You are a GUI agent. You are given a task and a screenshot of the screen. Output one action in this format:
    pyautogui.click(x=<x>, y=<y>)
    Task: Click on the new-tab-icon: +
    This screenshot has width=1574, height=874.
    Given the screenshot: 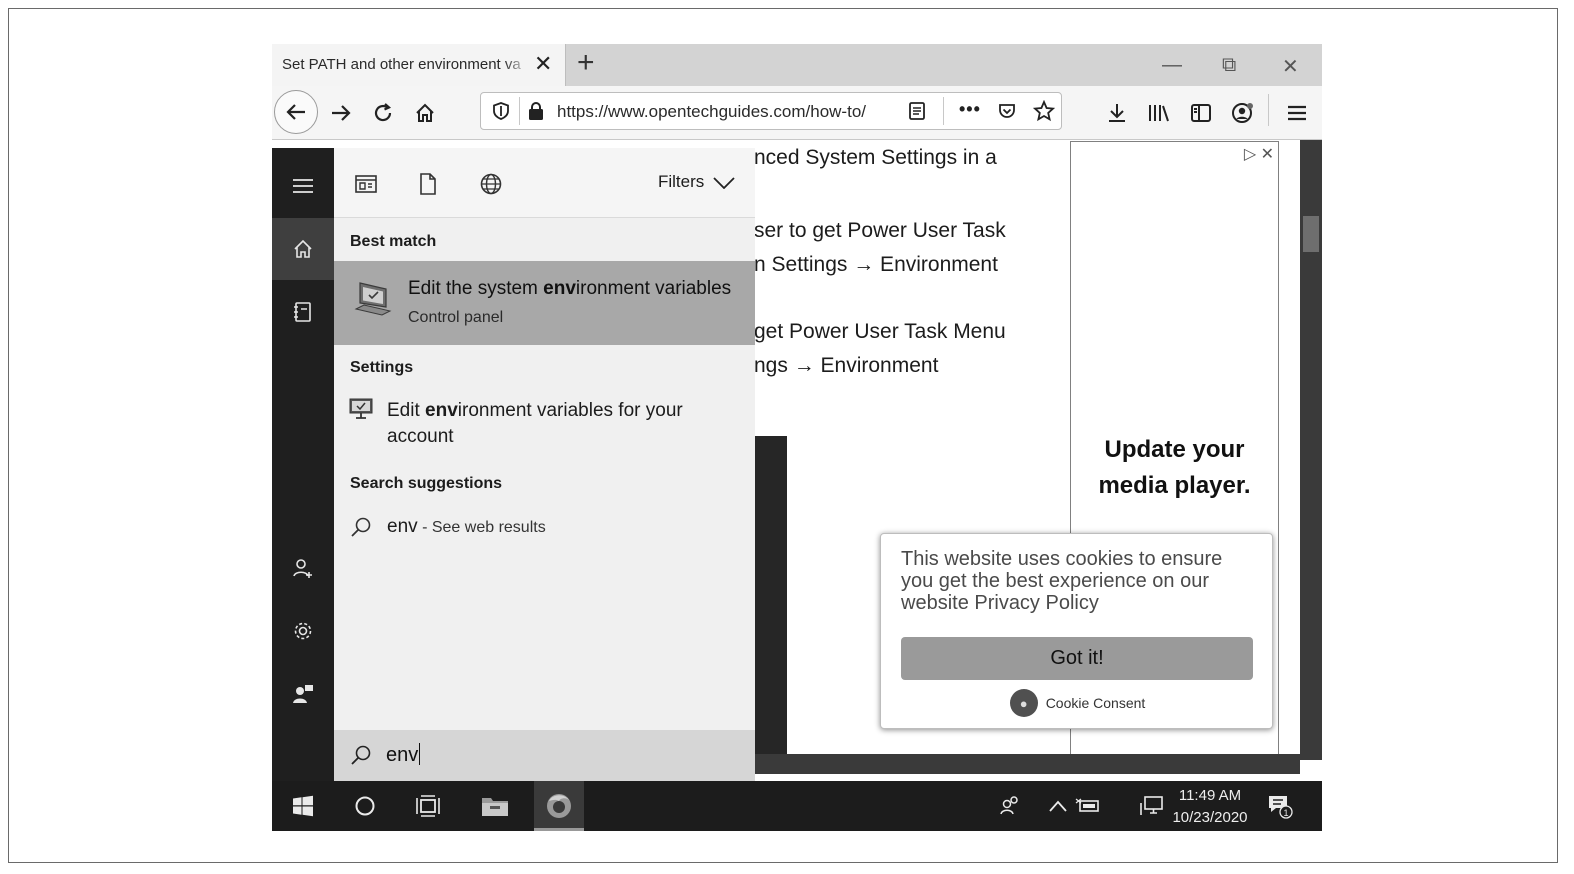 What is the action you would take?
    pyautogui.click(x=586, y=63)
    